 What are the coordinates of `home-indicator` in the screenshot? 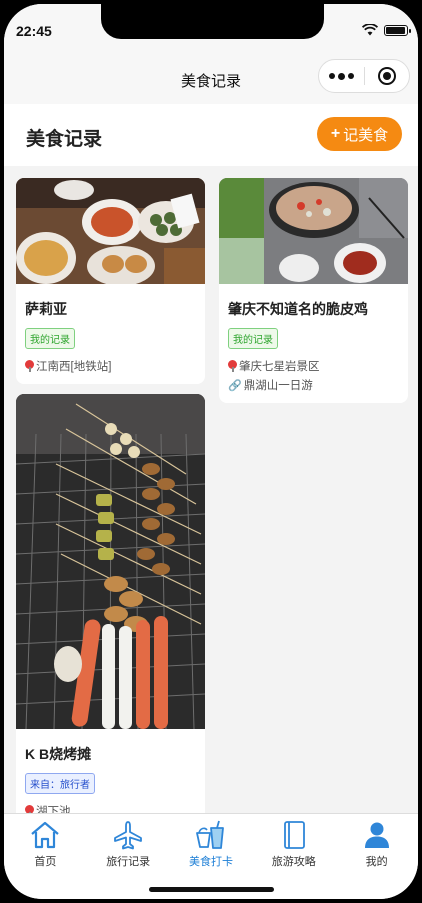 It's located at (211, 889).